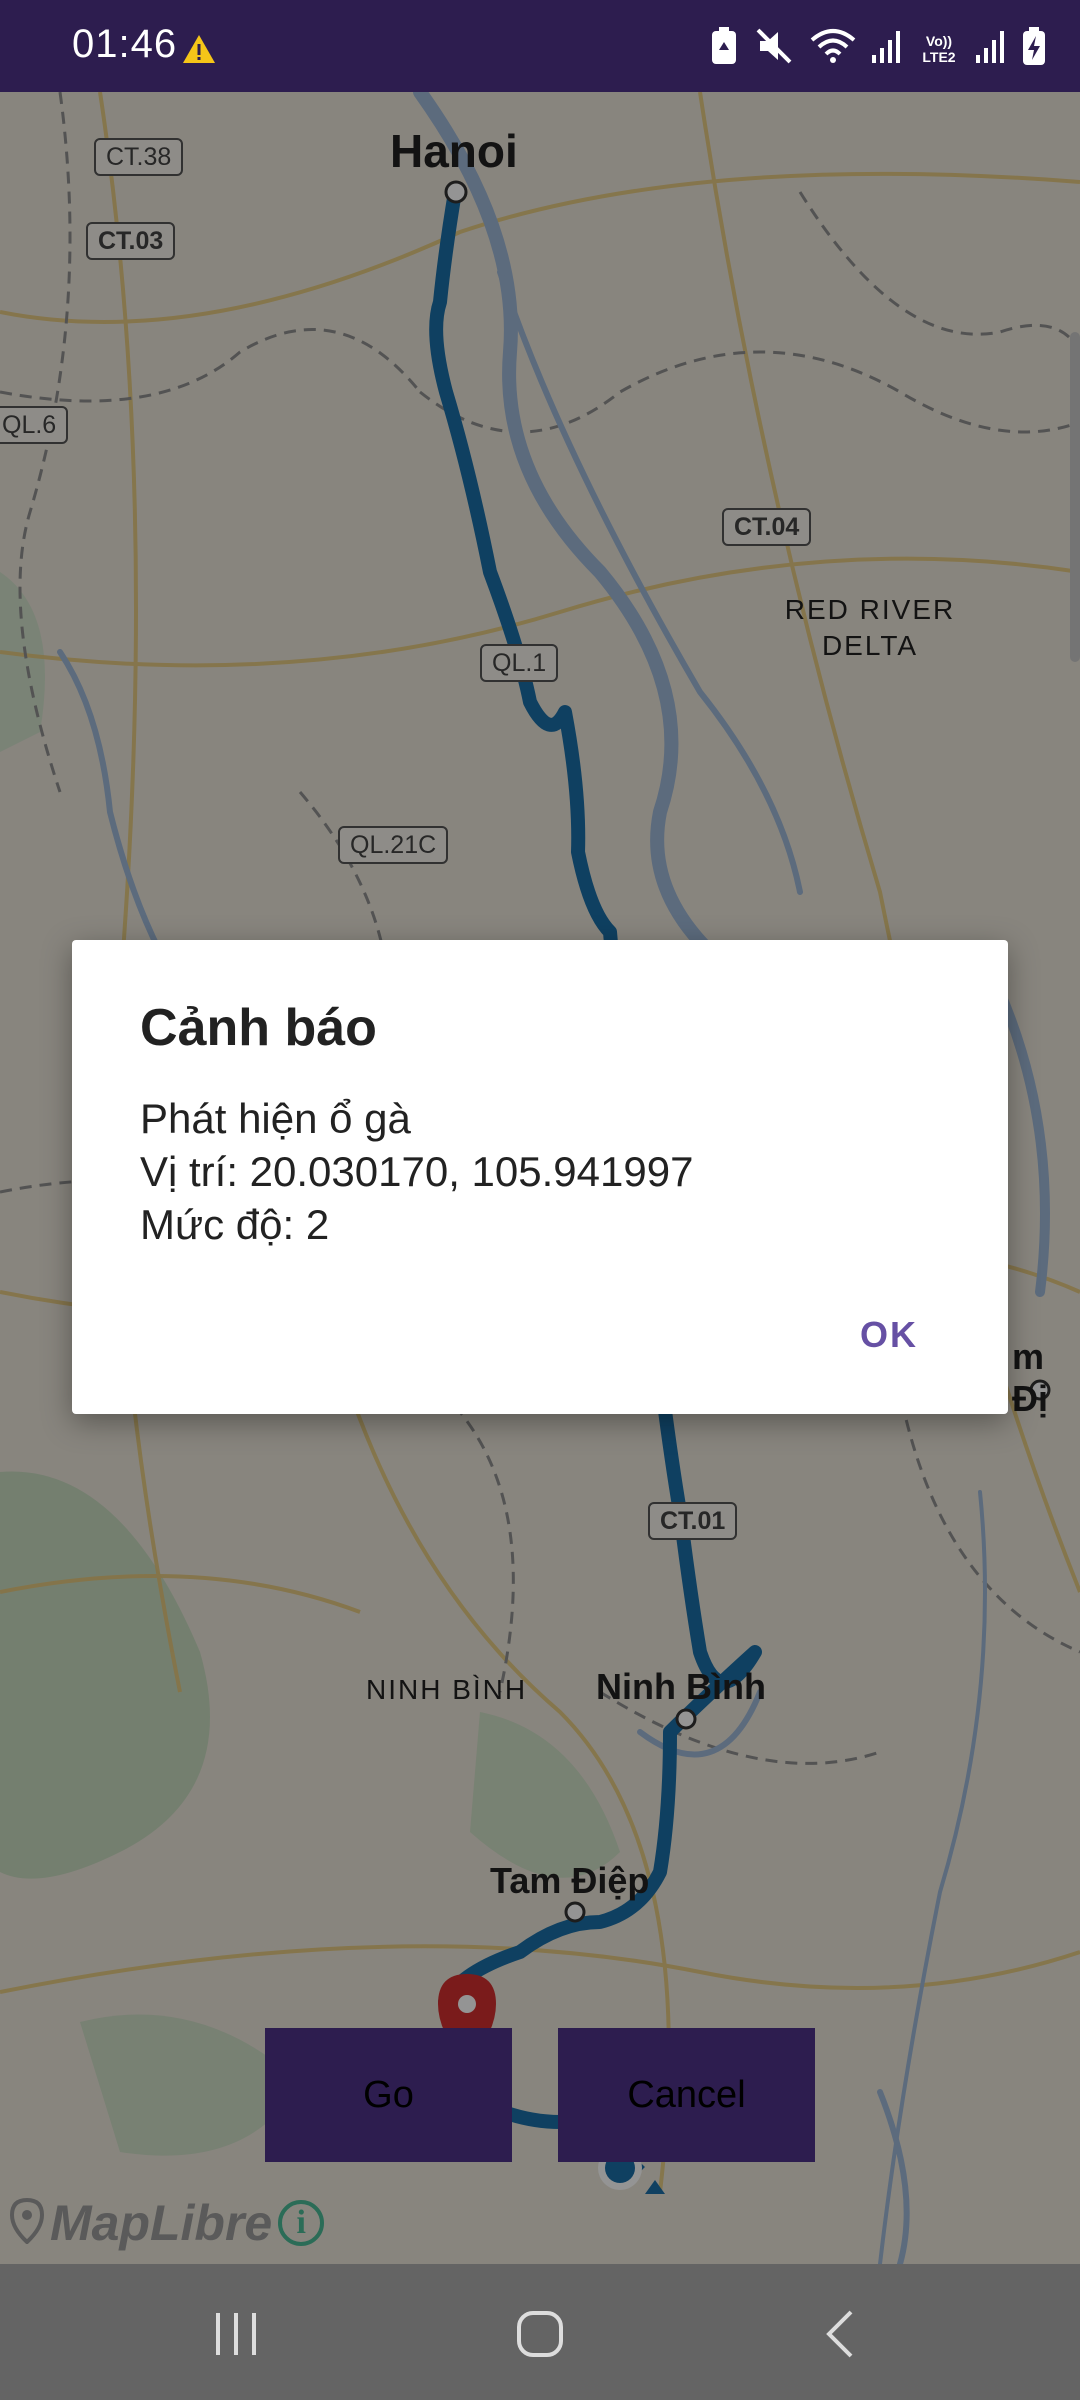 This screenshot has width=1080, height=2400. What do you see at coordinates (833, 48) in the screenshot?
I see `wifi-icon` at bounding box center [833, 48].